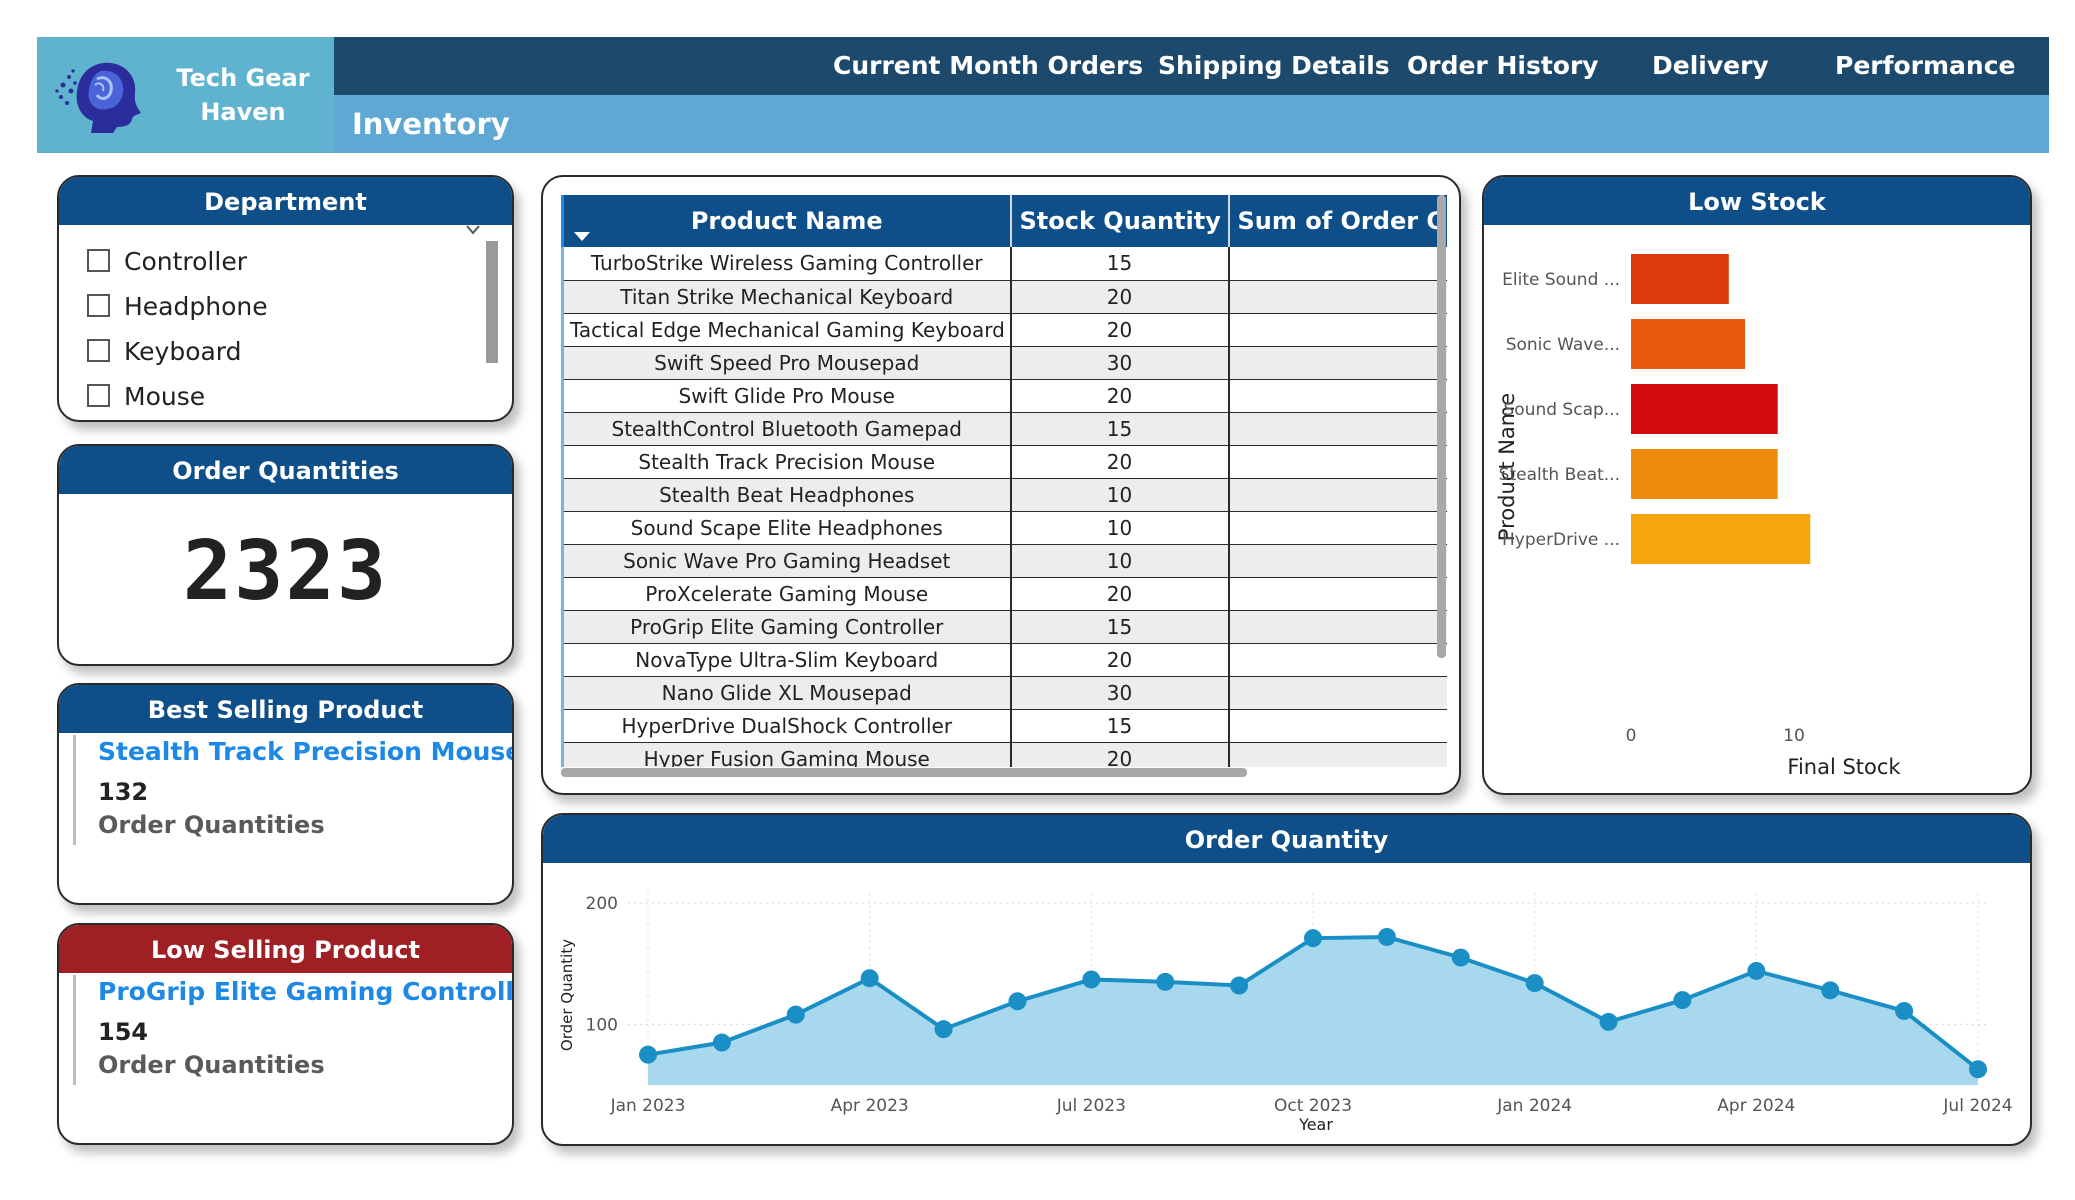 The height and width of the screenshot is (1200, 2075). Describe the element at coordinates (285, 555) in the screenshot. I see `order-quantities-card: Order Quantities 2323` at that location.